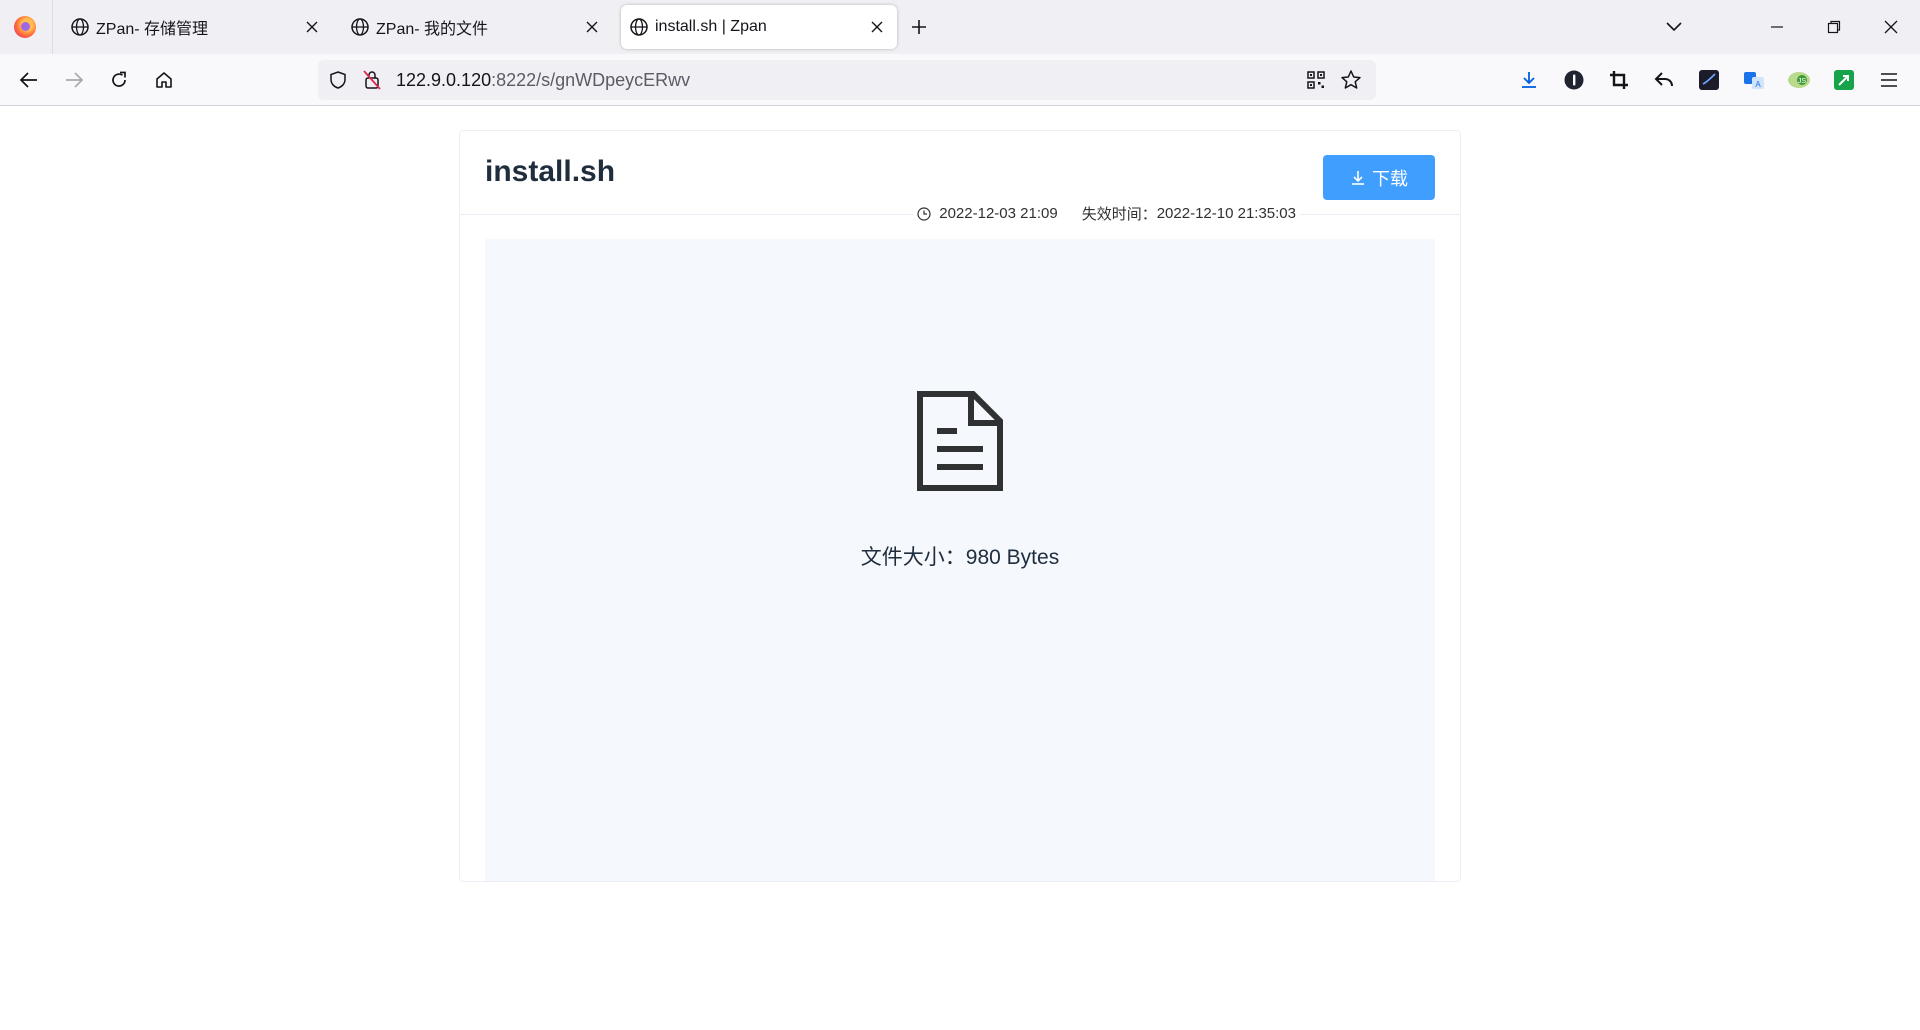 This screenshot has height=1030, width=1920. I want to click on plus-icon, so click(919, 27).